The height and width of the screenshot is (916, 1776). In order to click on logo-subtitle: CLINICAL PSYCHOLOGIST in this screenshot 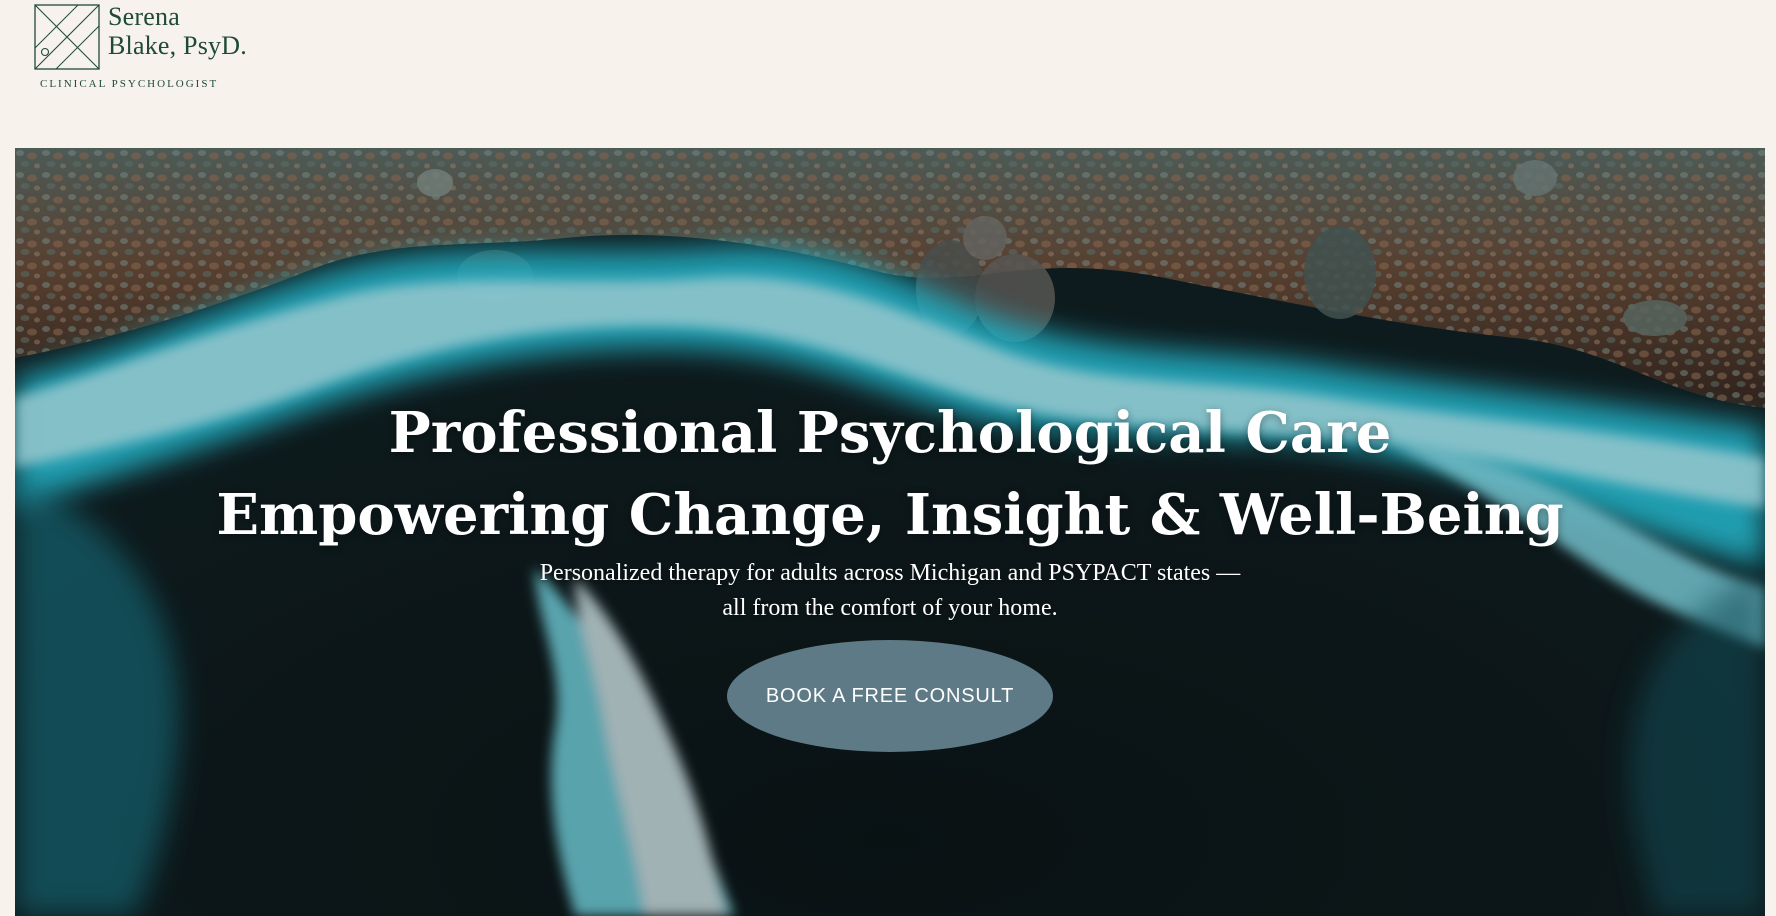, I will do `click(129, 84)`.